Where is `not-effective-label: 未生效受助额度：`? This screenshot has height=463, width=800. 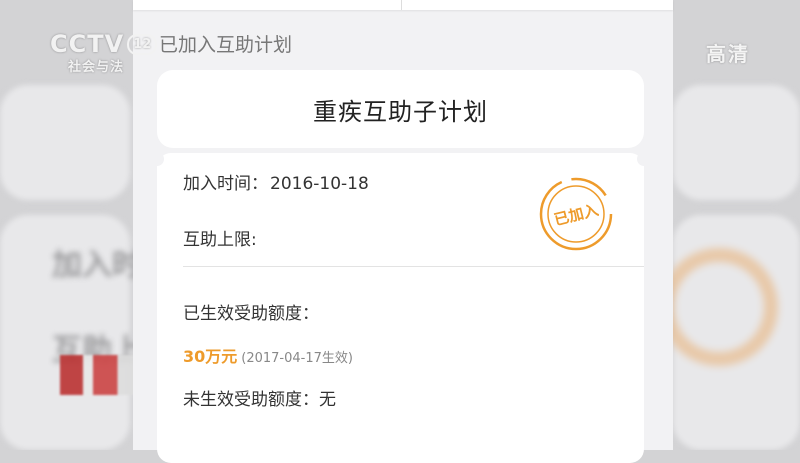 not-effective-label: 未生效受助额度： is located at coordinates (251, 400).